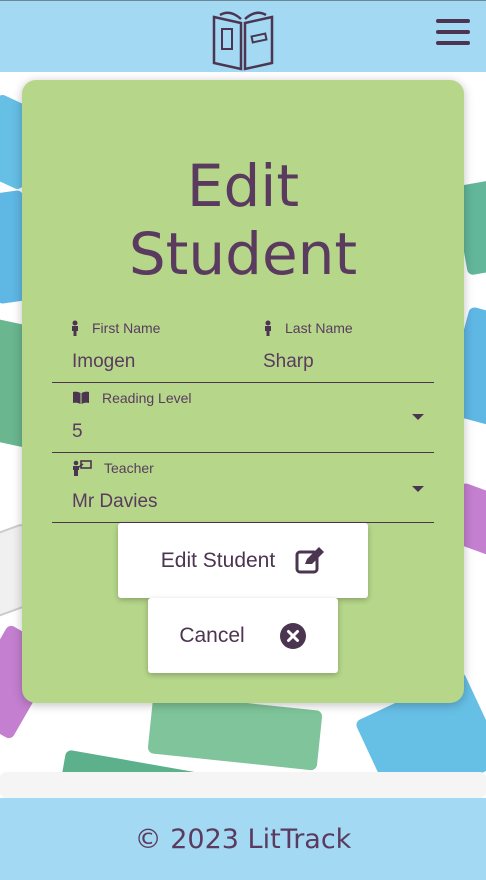  What do you see at coordinates (243, 40) in the screenshot?
I see `open-book-icon` at bounding box center [243, 40].